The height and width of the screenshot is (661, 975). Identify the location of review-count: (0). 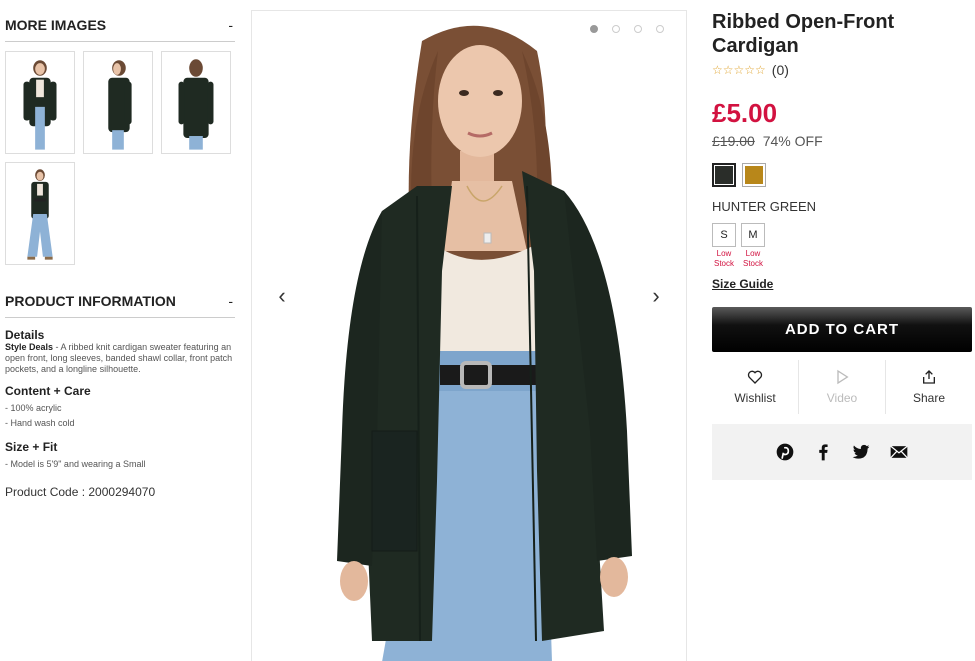
(780, 70).